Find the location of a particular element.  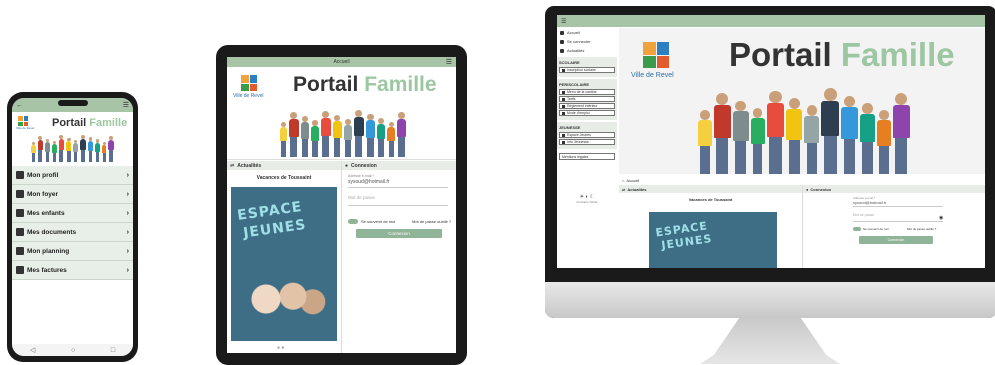

carousel-dots: ● ● is located at coordinates (280, 348).